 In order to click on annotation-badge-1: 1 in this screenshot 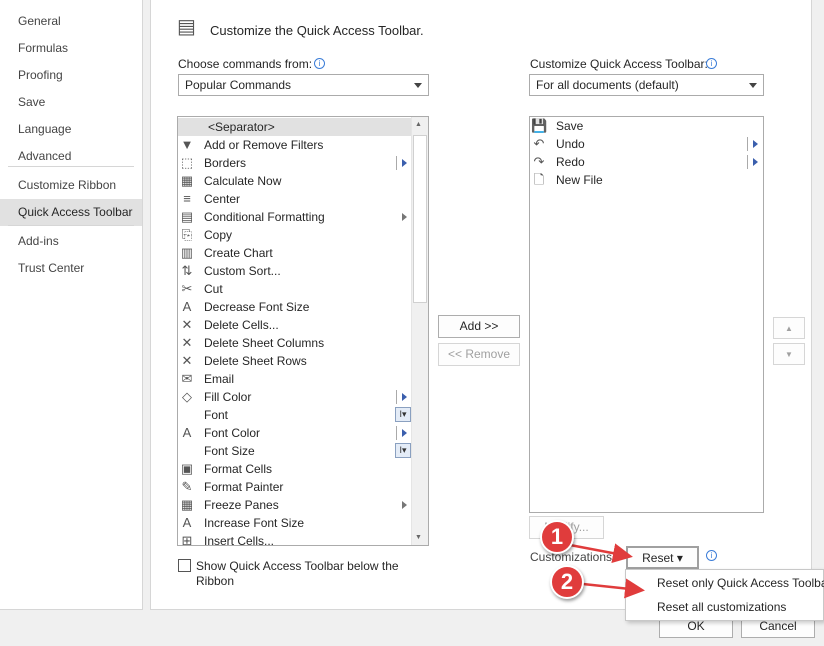, I will do `click(557, 537)`.